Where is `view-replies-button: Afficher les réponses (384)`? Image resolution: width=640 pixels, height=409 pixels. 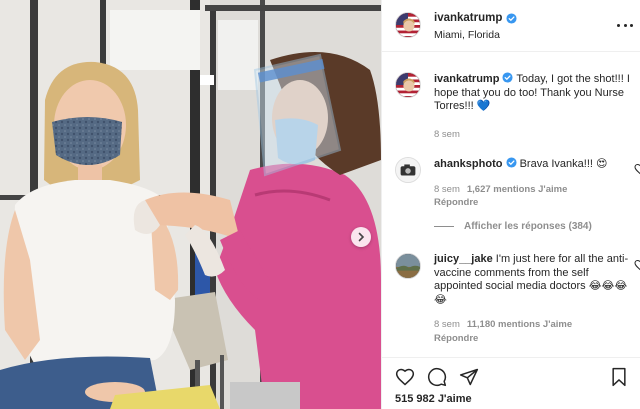 view-replies-button: Afficher les réponses (384) is located at coordinates (513, 226).